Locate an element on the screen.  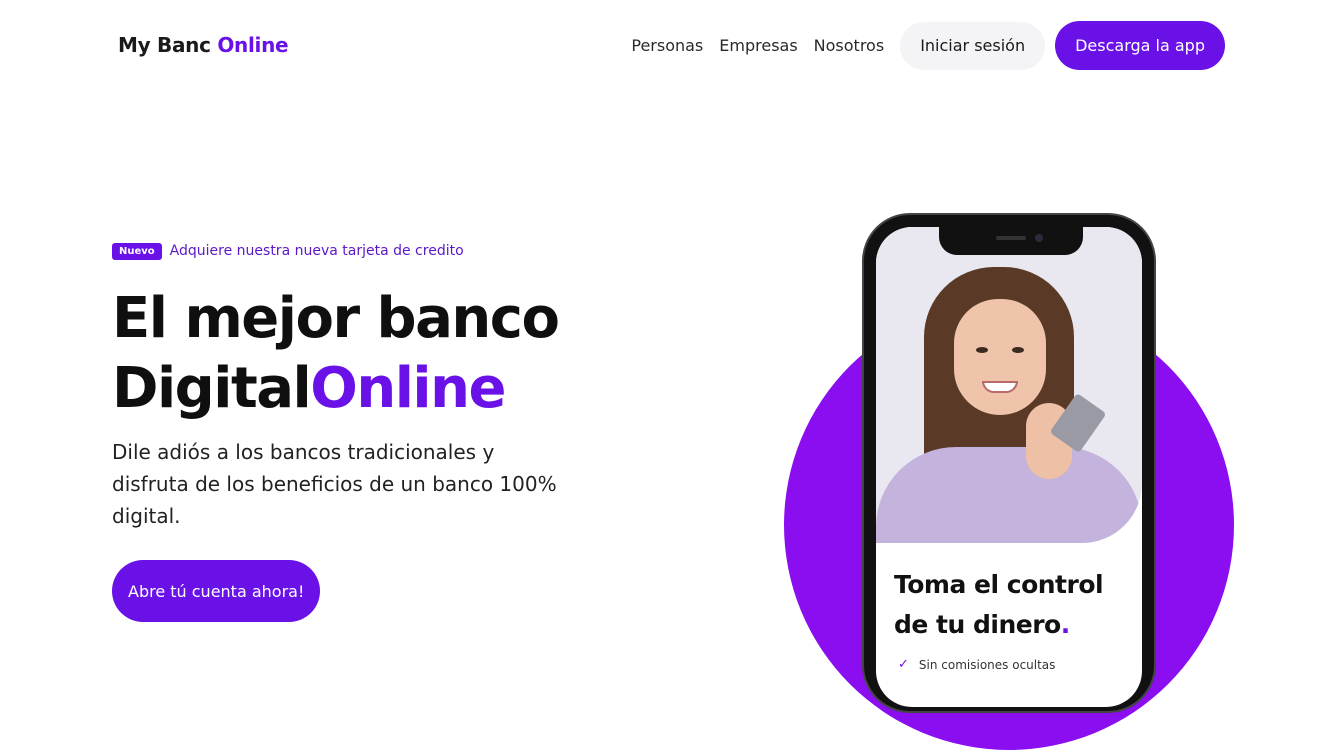
brand-logo: My Banc Online is located at coordinates (203, 45).